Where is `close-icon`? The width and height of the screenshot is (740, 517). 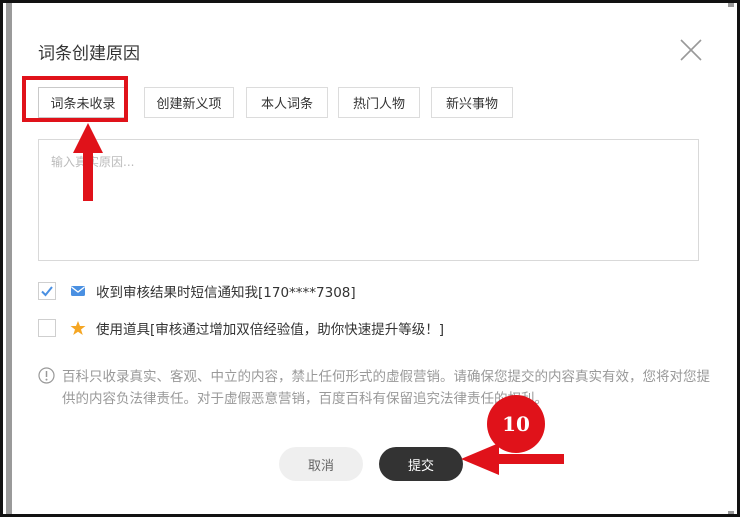
close-icon is located at coordinates (691, 50).